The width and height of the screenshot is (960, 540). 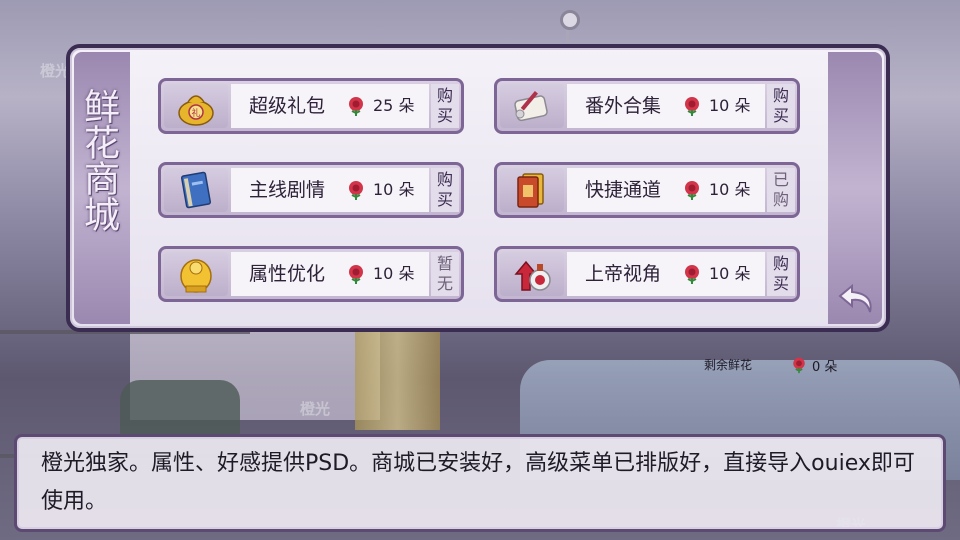 I want to click on shop-item-super-gift: 礼 超级礼包 25 朵 购买, so click(x=311, y=106).